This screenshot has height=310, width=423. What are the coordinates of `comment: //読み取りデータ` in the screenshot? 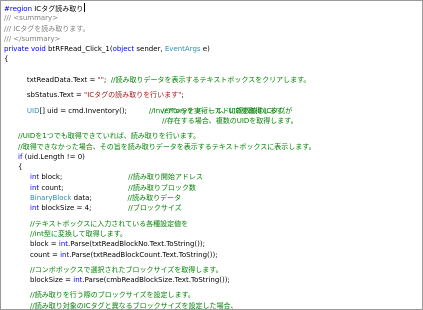 It's located at (154, 198).